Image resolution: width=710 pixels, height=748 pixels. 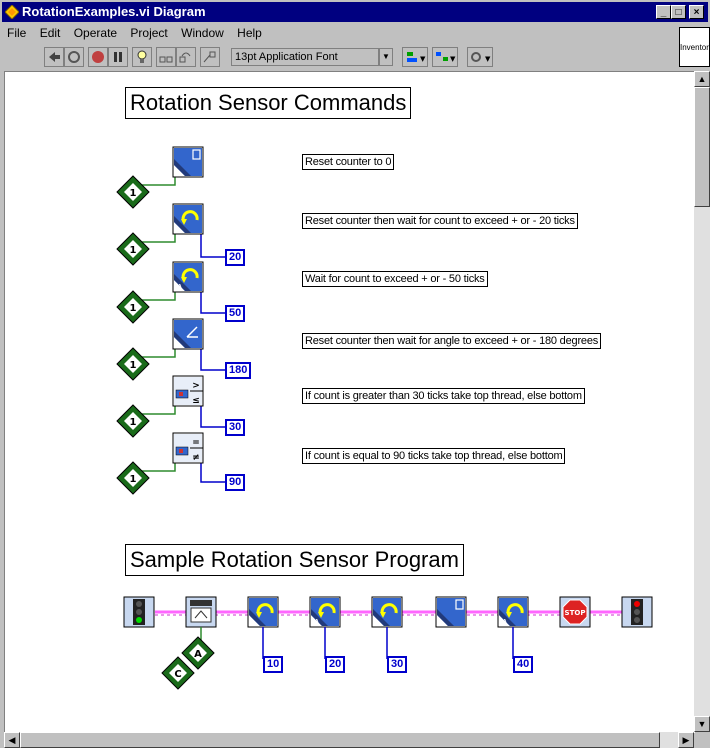 I want to click on horizontal-scrollbar: ◀ ▶, so click(x=349, y=740).